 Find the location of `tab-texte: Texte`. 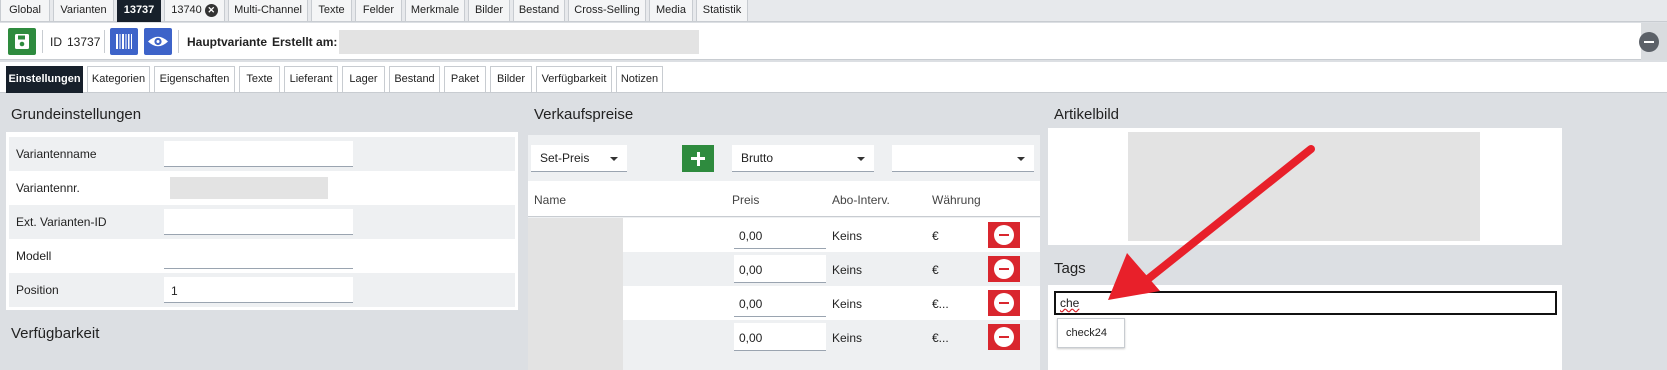

tab-texte: Texte is located at coordinates (331, 11).